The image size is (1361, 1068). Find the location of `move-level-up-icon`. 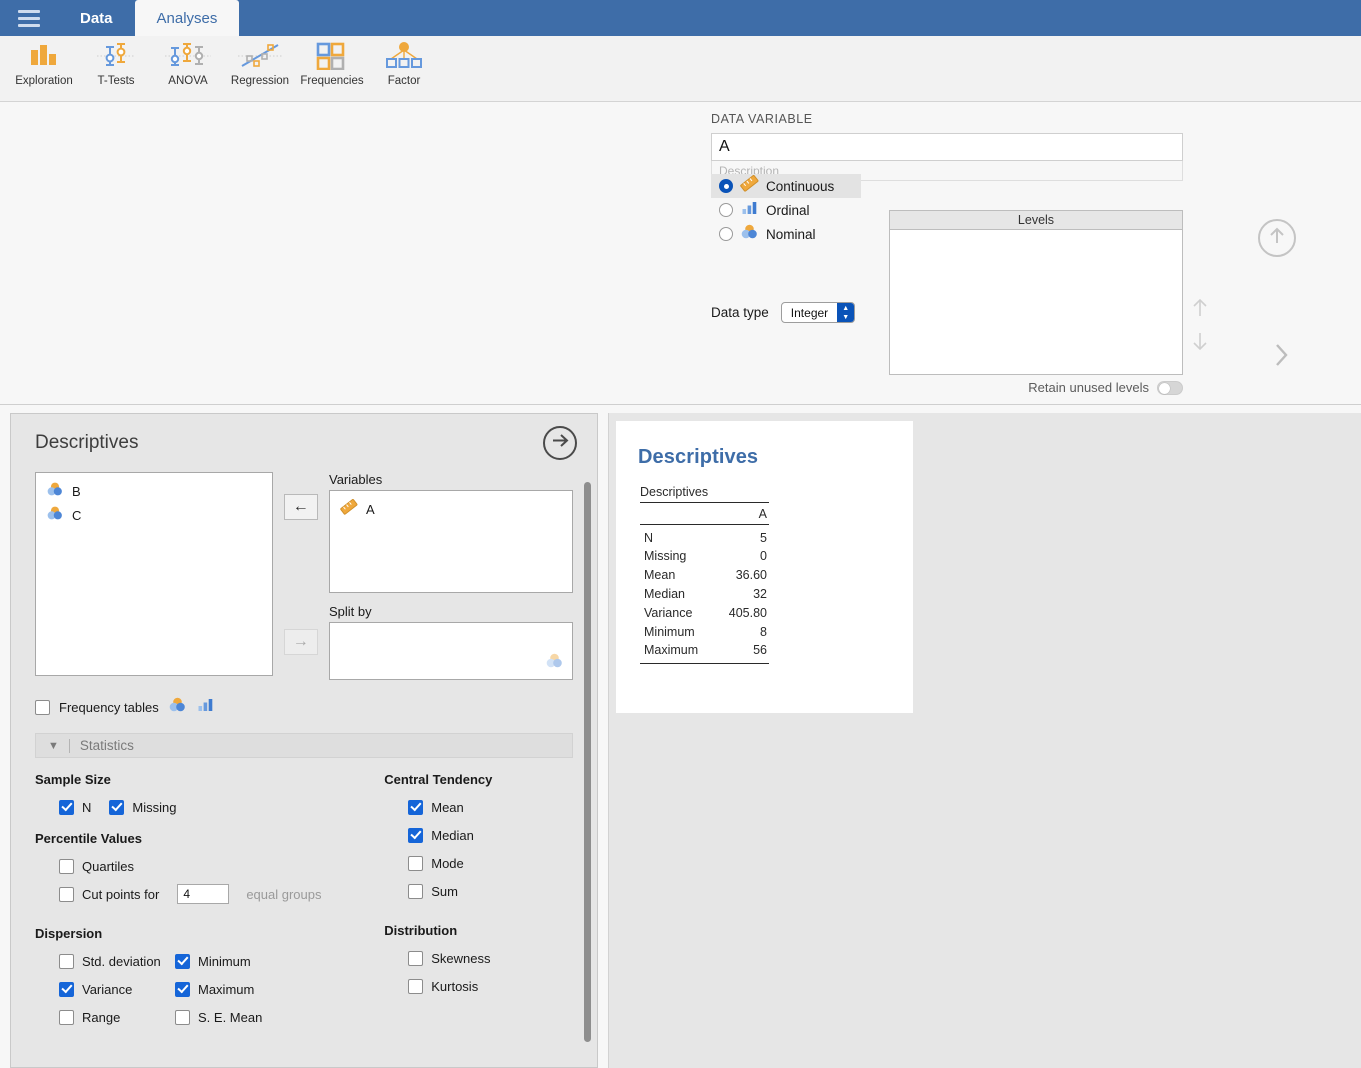

move-level-up-icon is located at coordinates (1200, 310).